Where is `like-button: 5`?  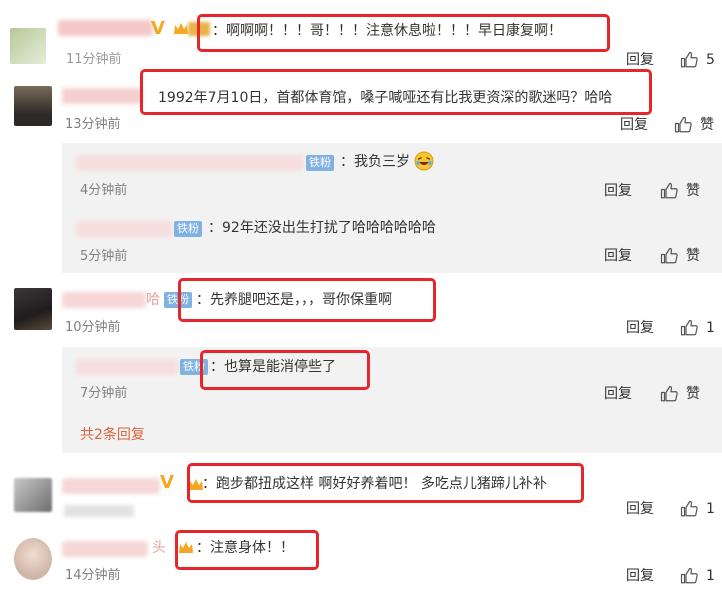 like-button: 5 is located at coordinates (697, 60).